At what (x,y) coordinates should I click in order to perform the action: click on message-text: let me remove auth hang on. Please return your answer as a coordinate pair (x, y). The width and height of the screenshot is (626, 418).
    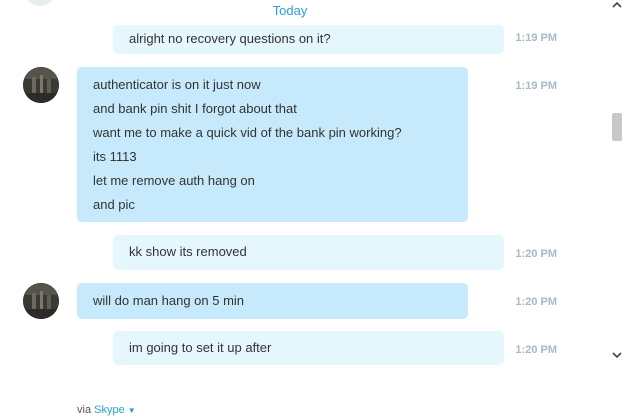
    Looking at the image, I should click on (174, 180).